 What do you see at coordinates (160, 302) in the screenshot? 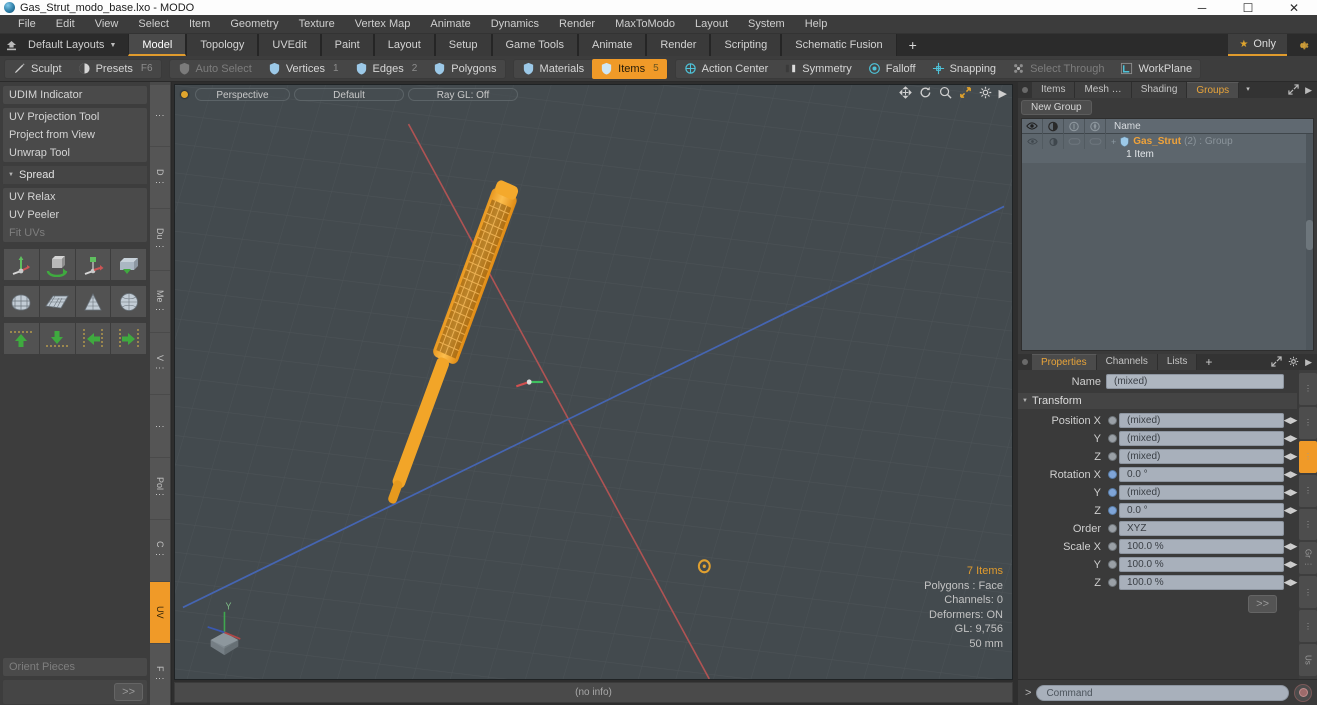
I see `vtab-mesh: Me ⋮` at bounding box center [160, 302].